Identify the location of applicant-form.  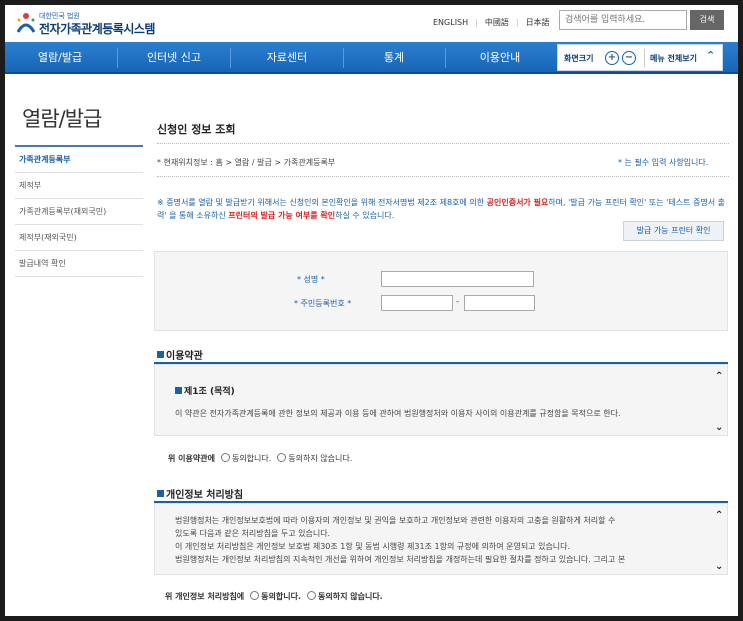
(441, 291).